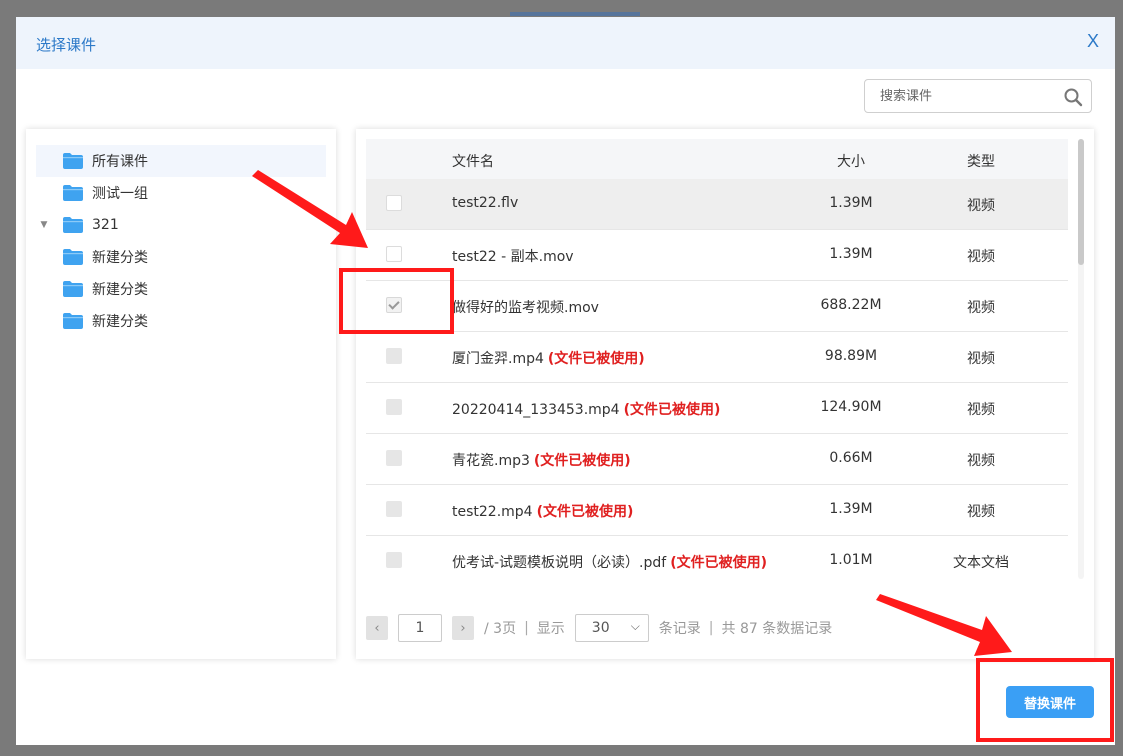  Describe the element at coordinates (611, 628) in the screenshot. I see `page-size-select: 30 ⌵` at that location.